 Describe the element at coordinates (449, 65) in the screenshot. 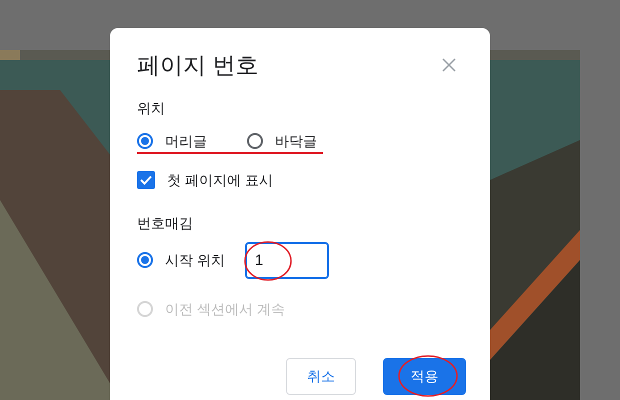

I see `close-icon` at that location.